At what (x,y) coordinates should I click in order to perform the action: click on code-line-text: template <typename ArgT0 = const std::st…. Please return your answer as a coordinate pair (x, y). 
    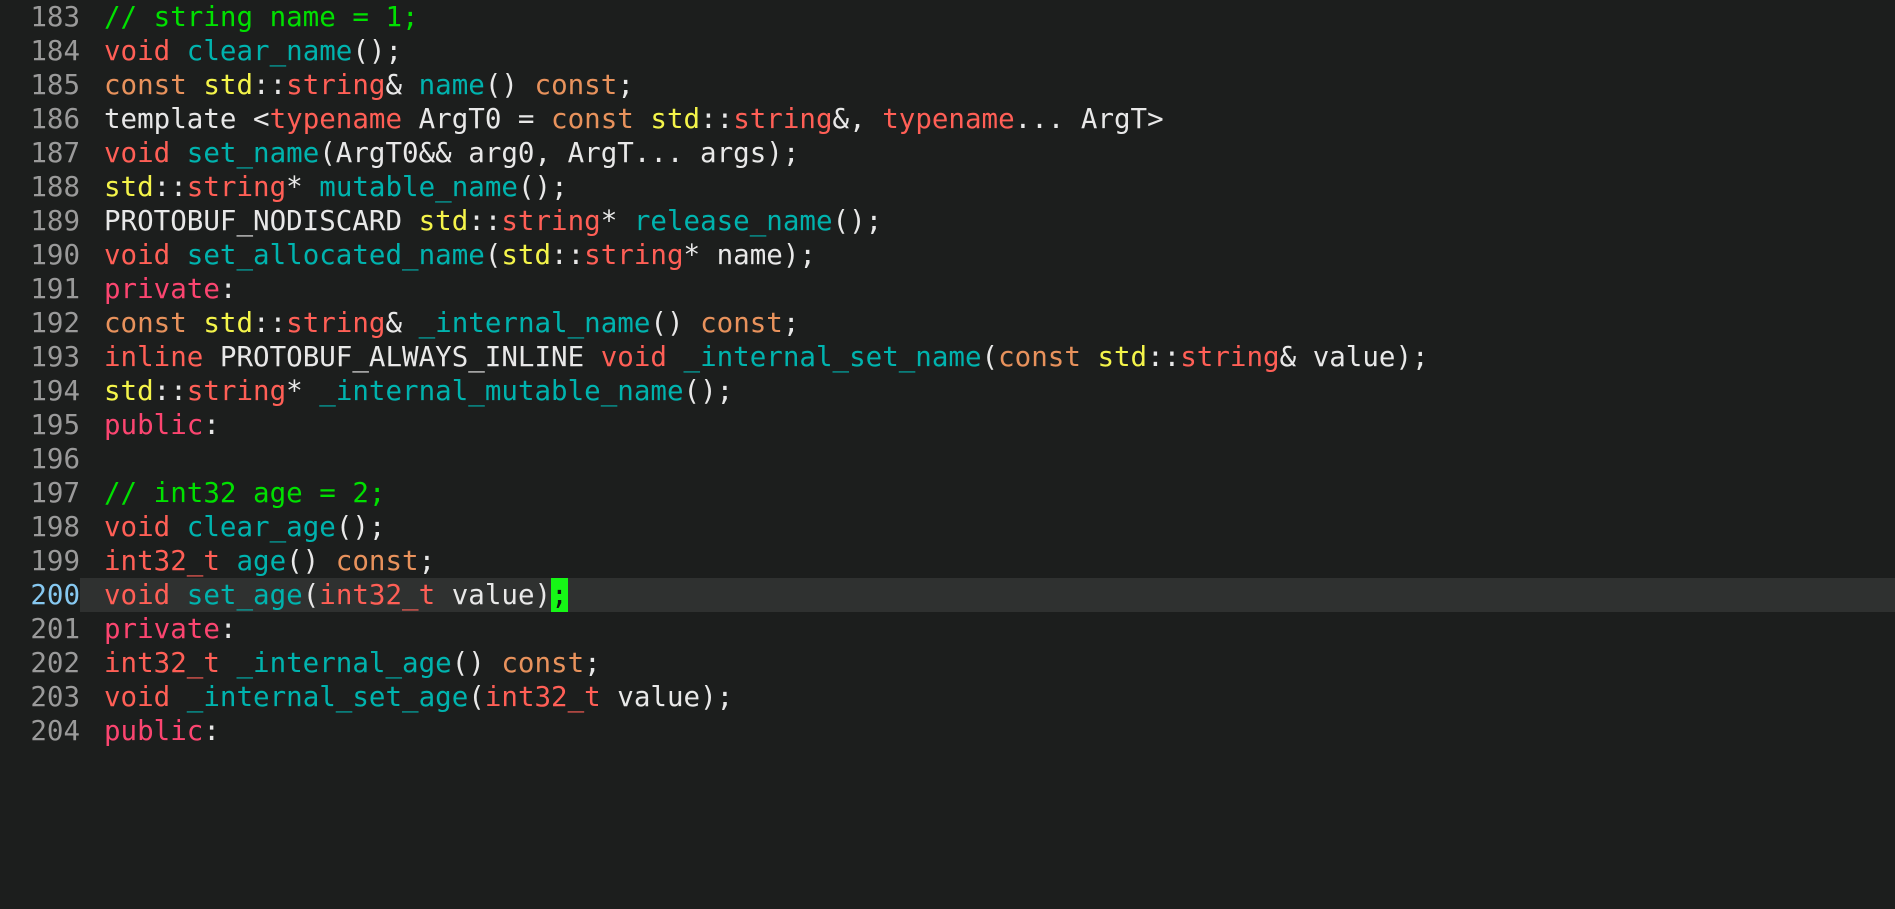
    Looking at the image, I should click on (987, 119).